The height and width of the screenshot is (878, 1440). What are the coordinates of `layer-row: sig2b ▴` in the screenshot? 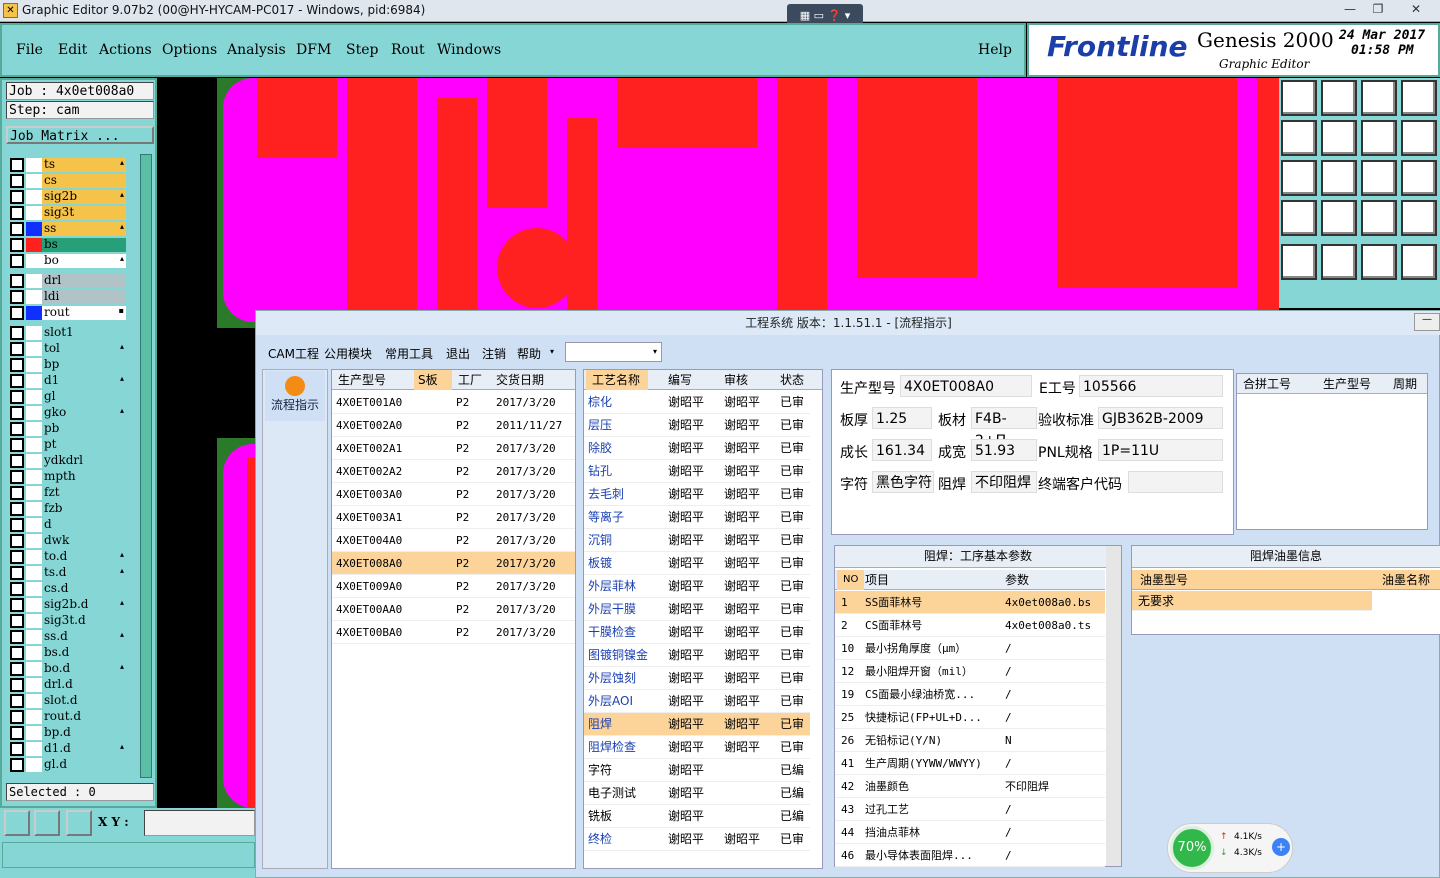 It's located at (68, 197).